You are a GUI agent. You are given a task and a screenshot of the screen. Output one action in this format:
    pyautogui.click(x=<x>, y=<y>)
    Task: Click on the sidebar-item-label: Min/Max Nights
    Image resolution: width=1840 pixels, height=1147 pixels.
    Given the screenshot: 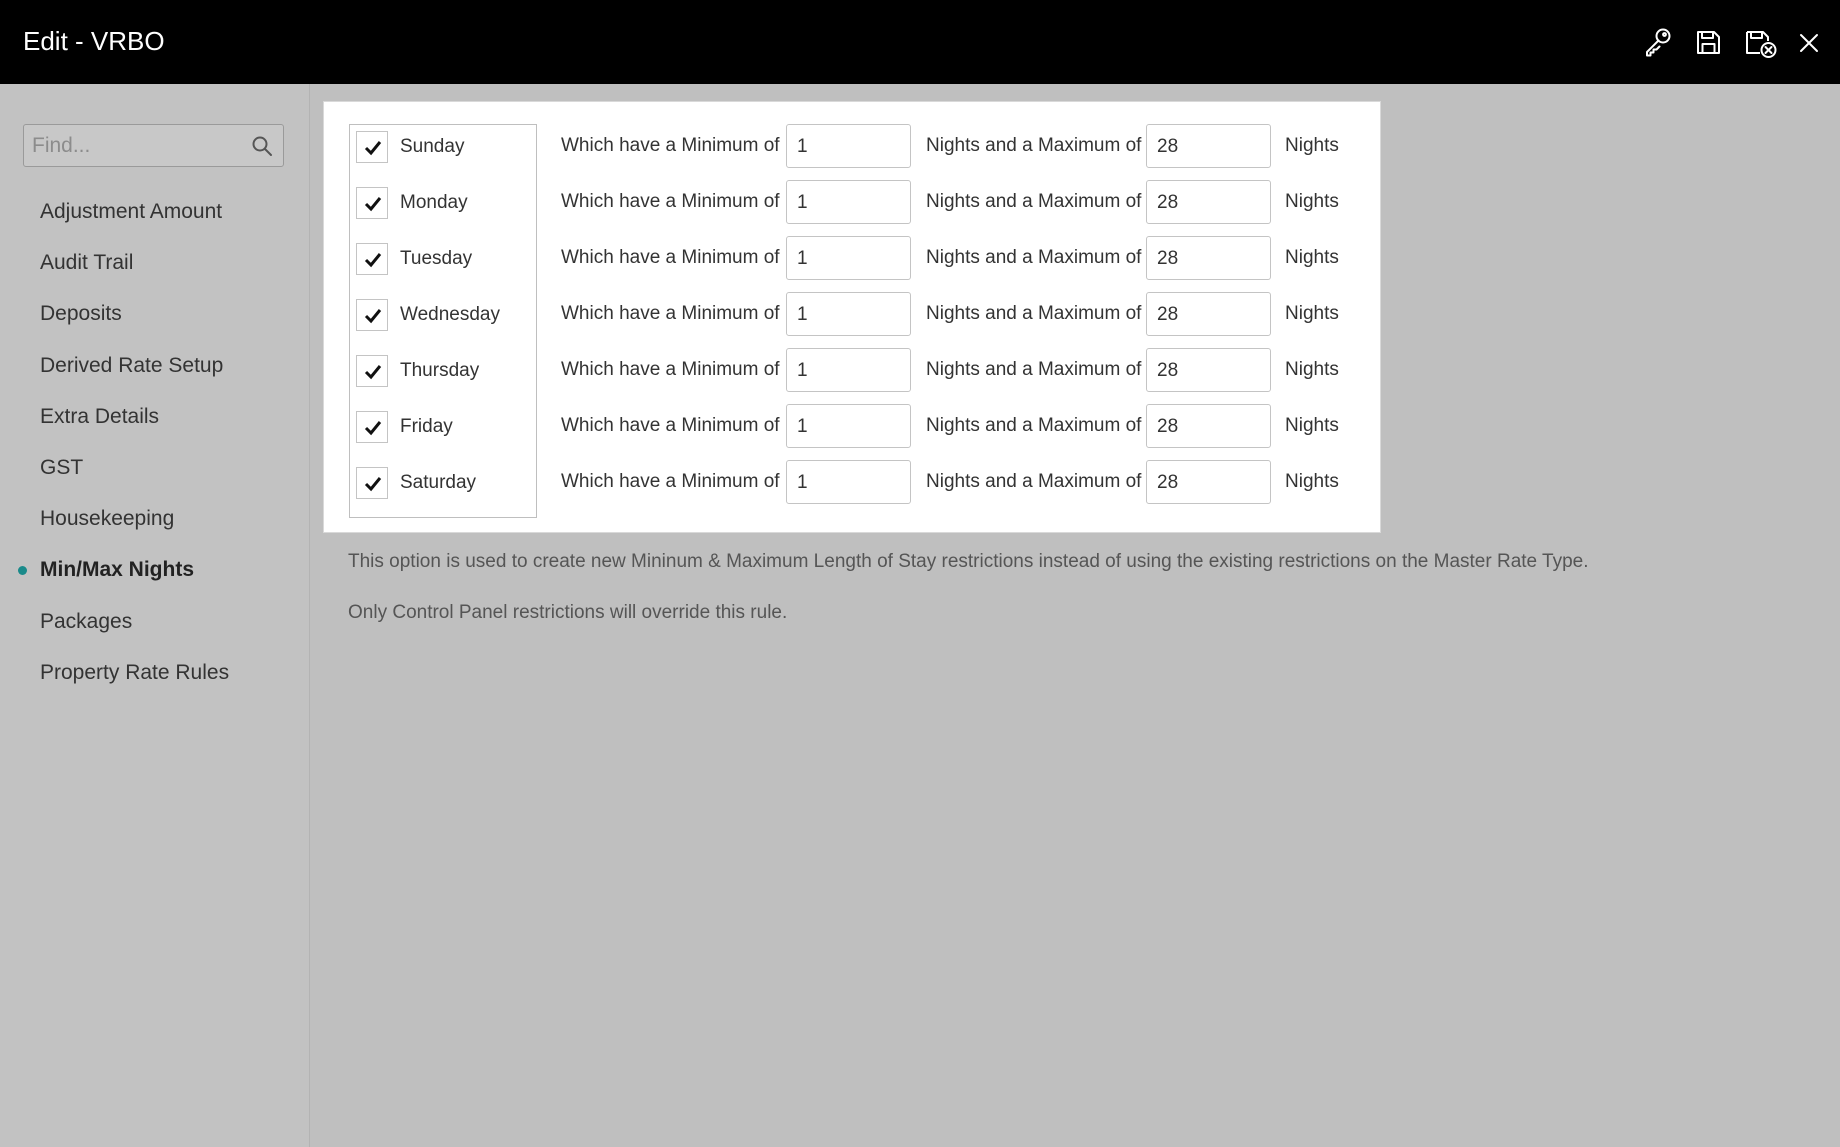 What is the action you would take?
    pyautogui.click(x=117, y=570)
    